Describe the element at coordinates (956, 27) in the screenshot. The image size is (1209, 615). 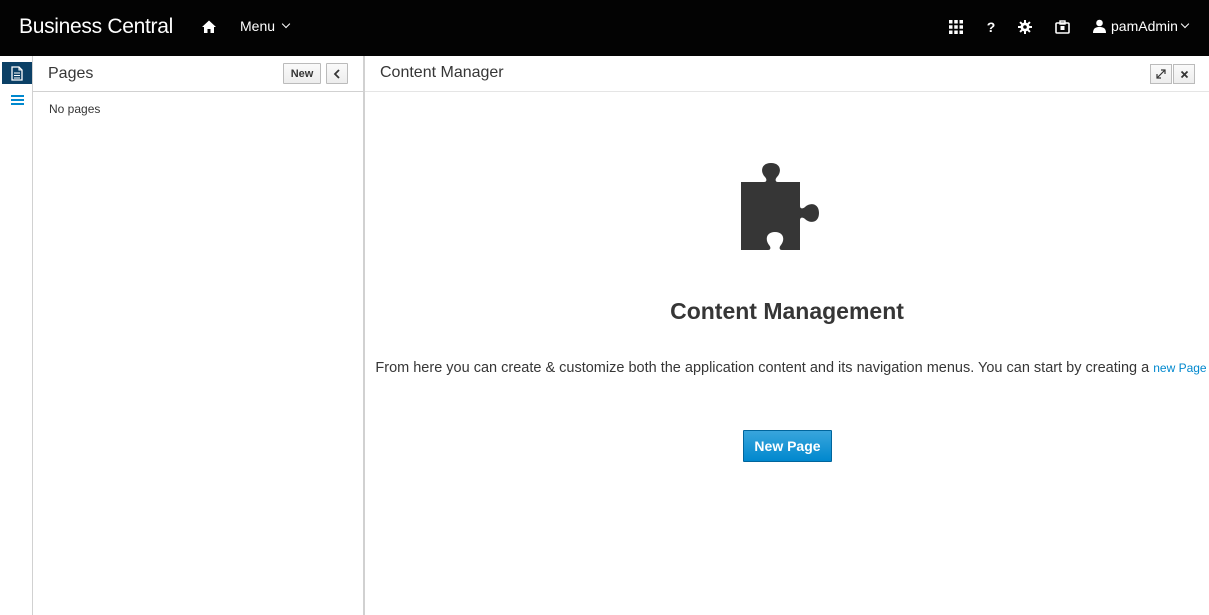
I see `apps-grid-icon` at that location.